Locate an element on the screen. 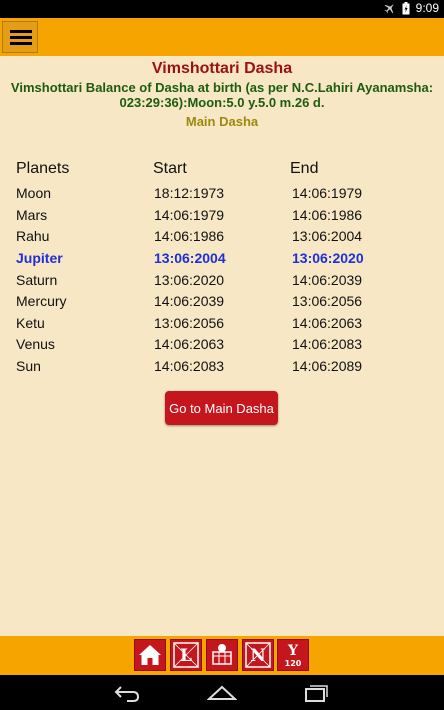  start-date: 14:06:2039 is located at coordinates (189, 301).